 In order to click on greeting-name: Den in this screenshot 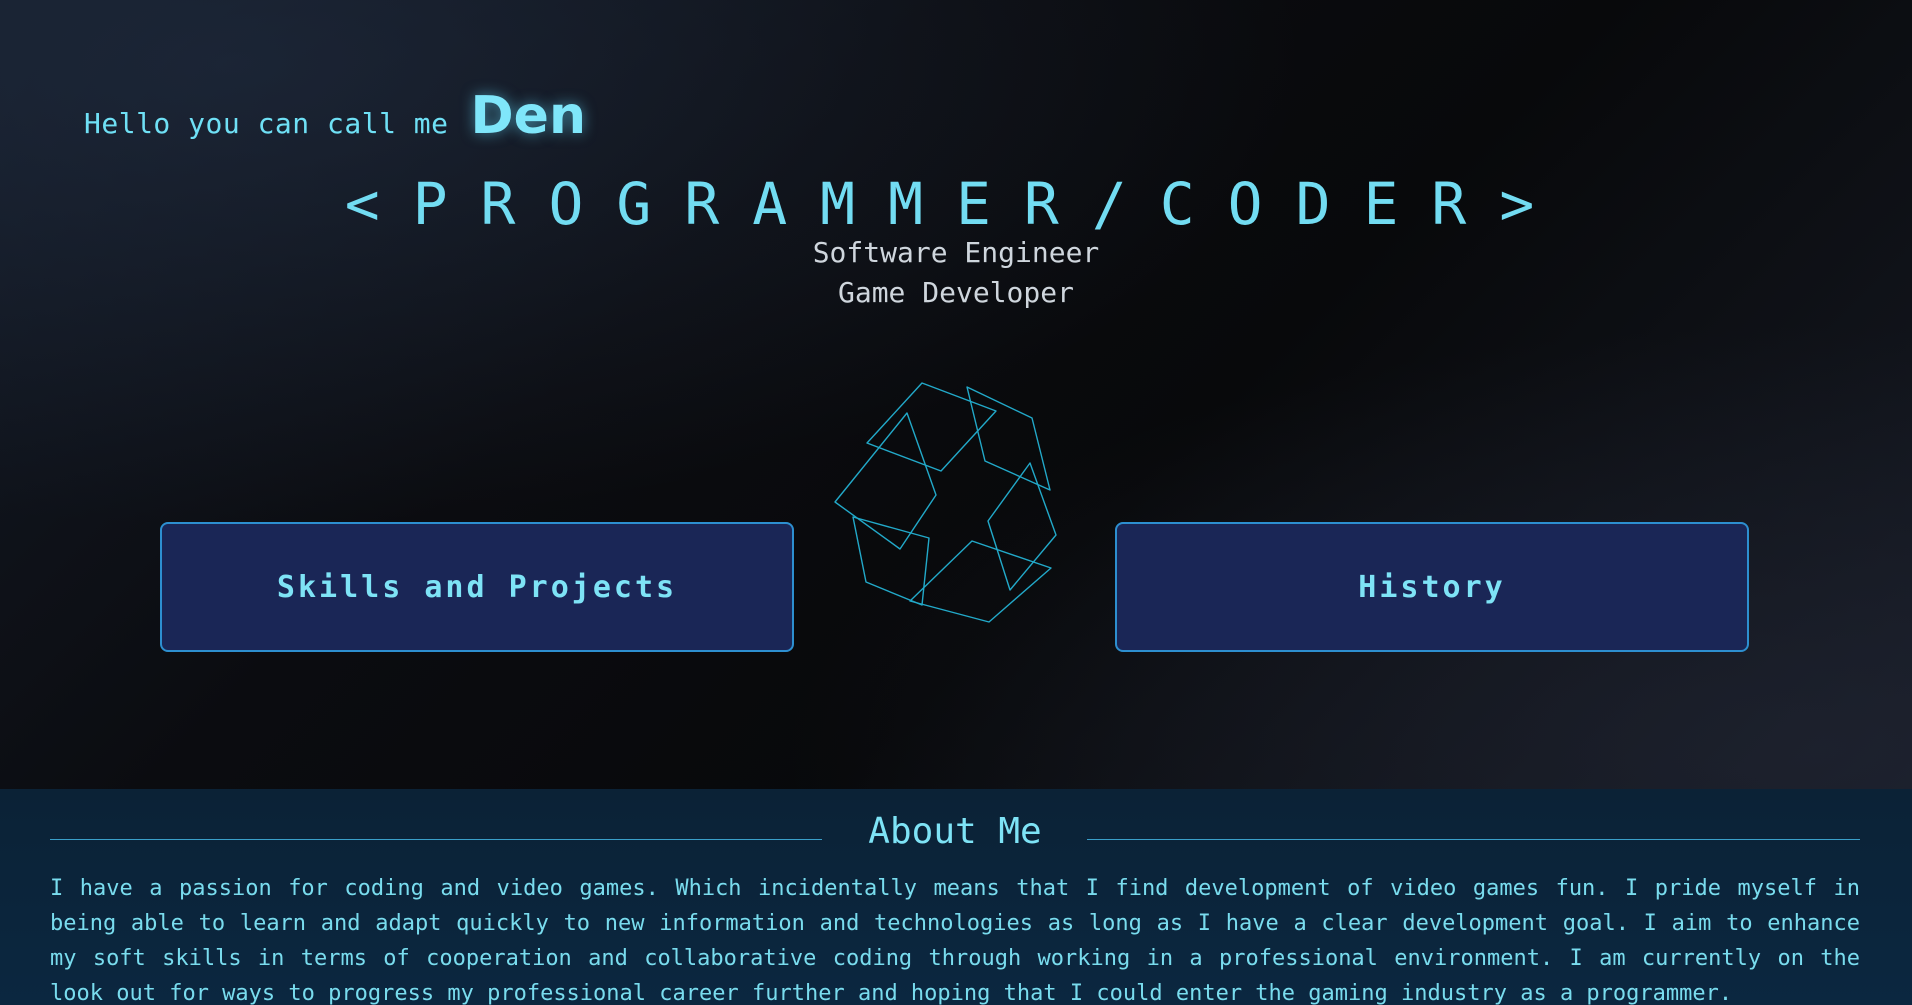, I will do `click(528, 116)`.